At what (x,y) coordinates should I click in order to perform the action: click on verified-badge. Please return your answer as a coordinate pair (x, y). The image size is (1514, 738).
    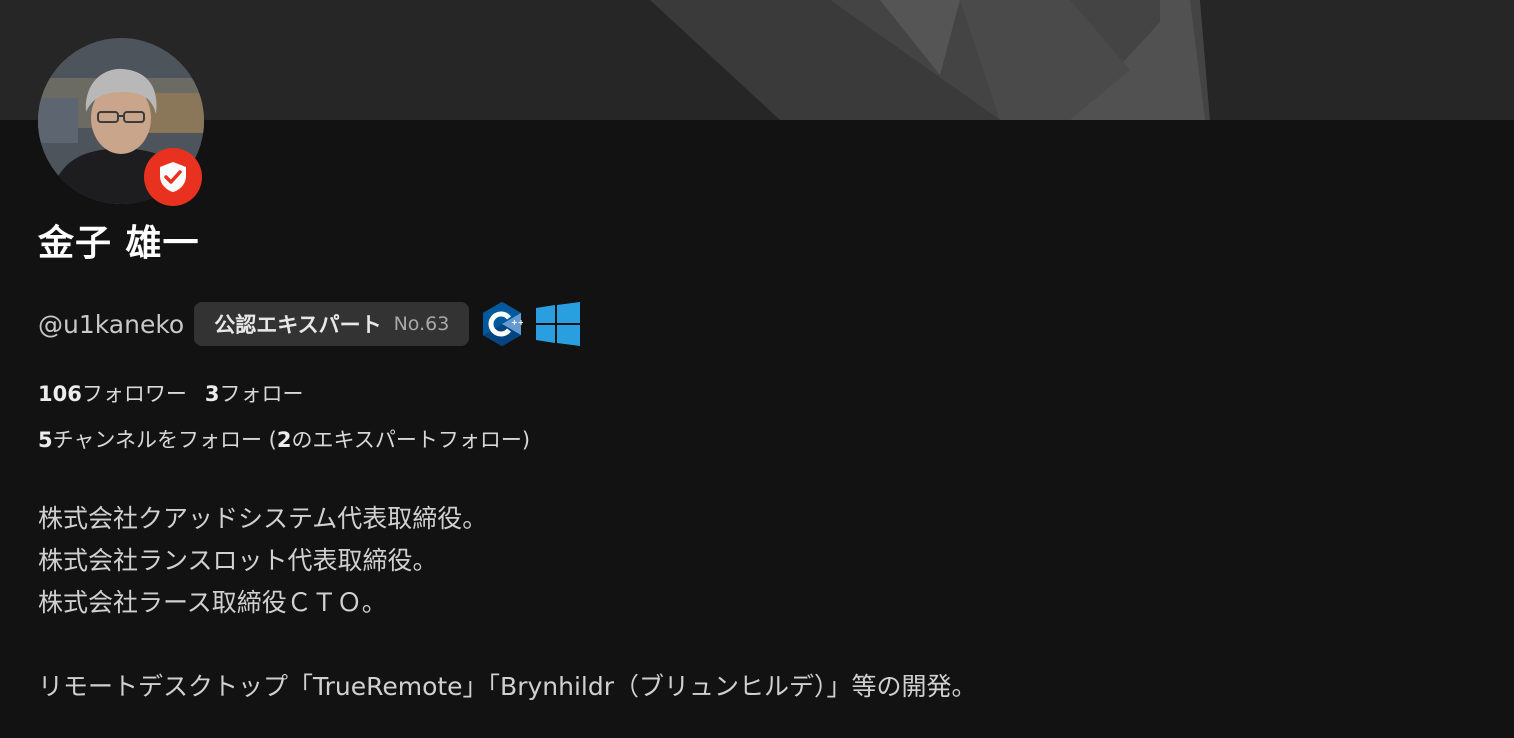
    Looking at the image, I should click on (173, 177).